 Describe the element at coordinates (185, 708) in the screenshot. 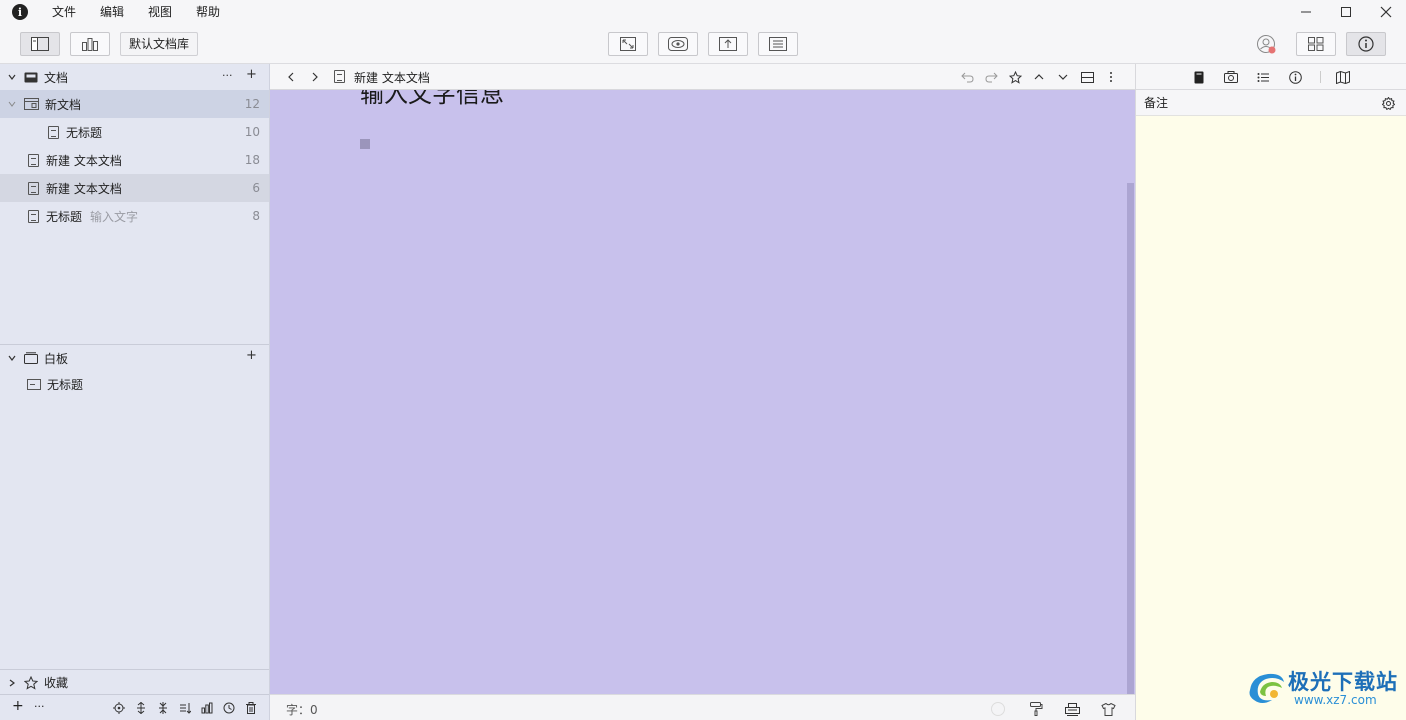

I see `sort-icon` at that location.